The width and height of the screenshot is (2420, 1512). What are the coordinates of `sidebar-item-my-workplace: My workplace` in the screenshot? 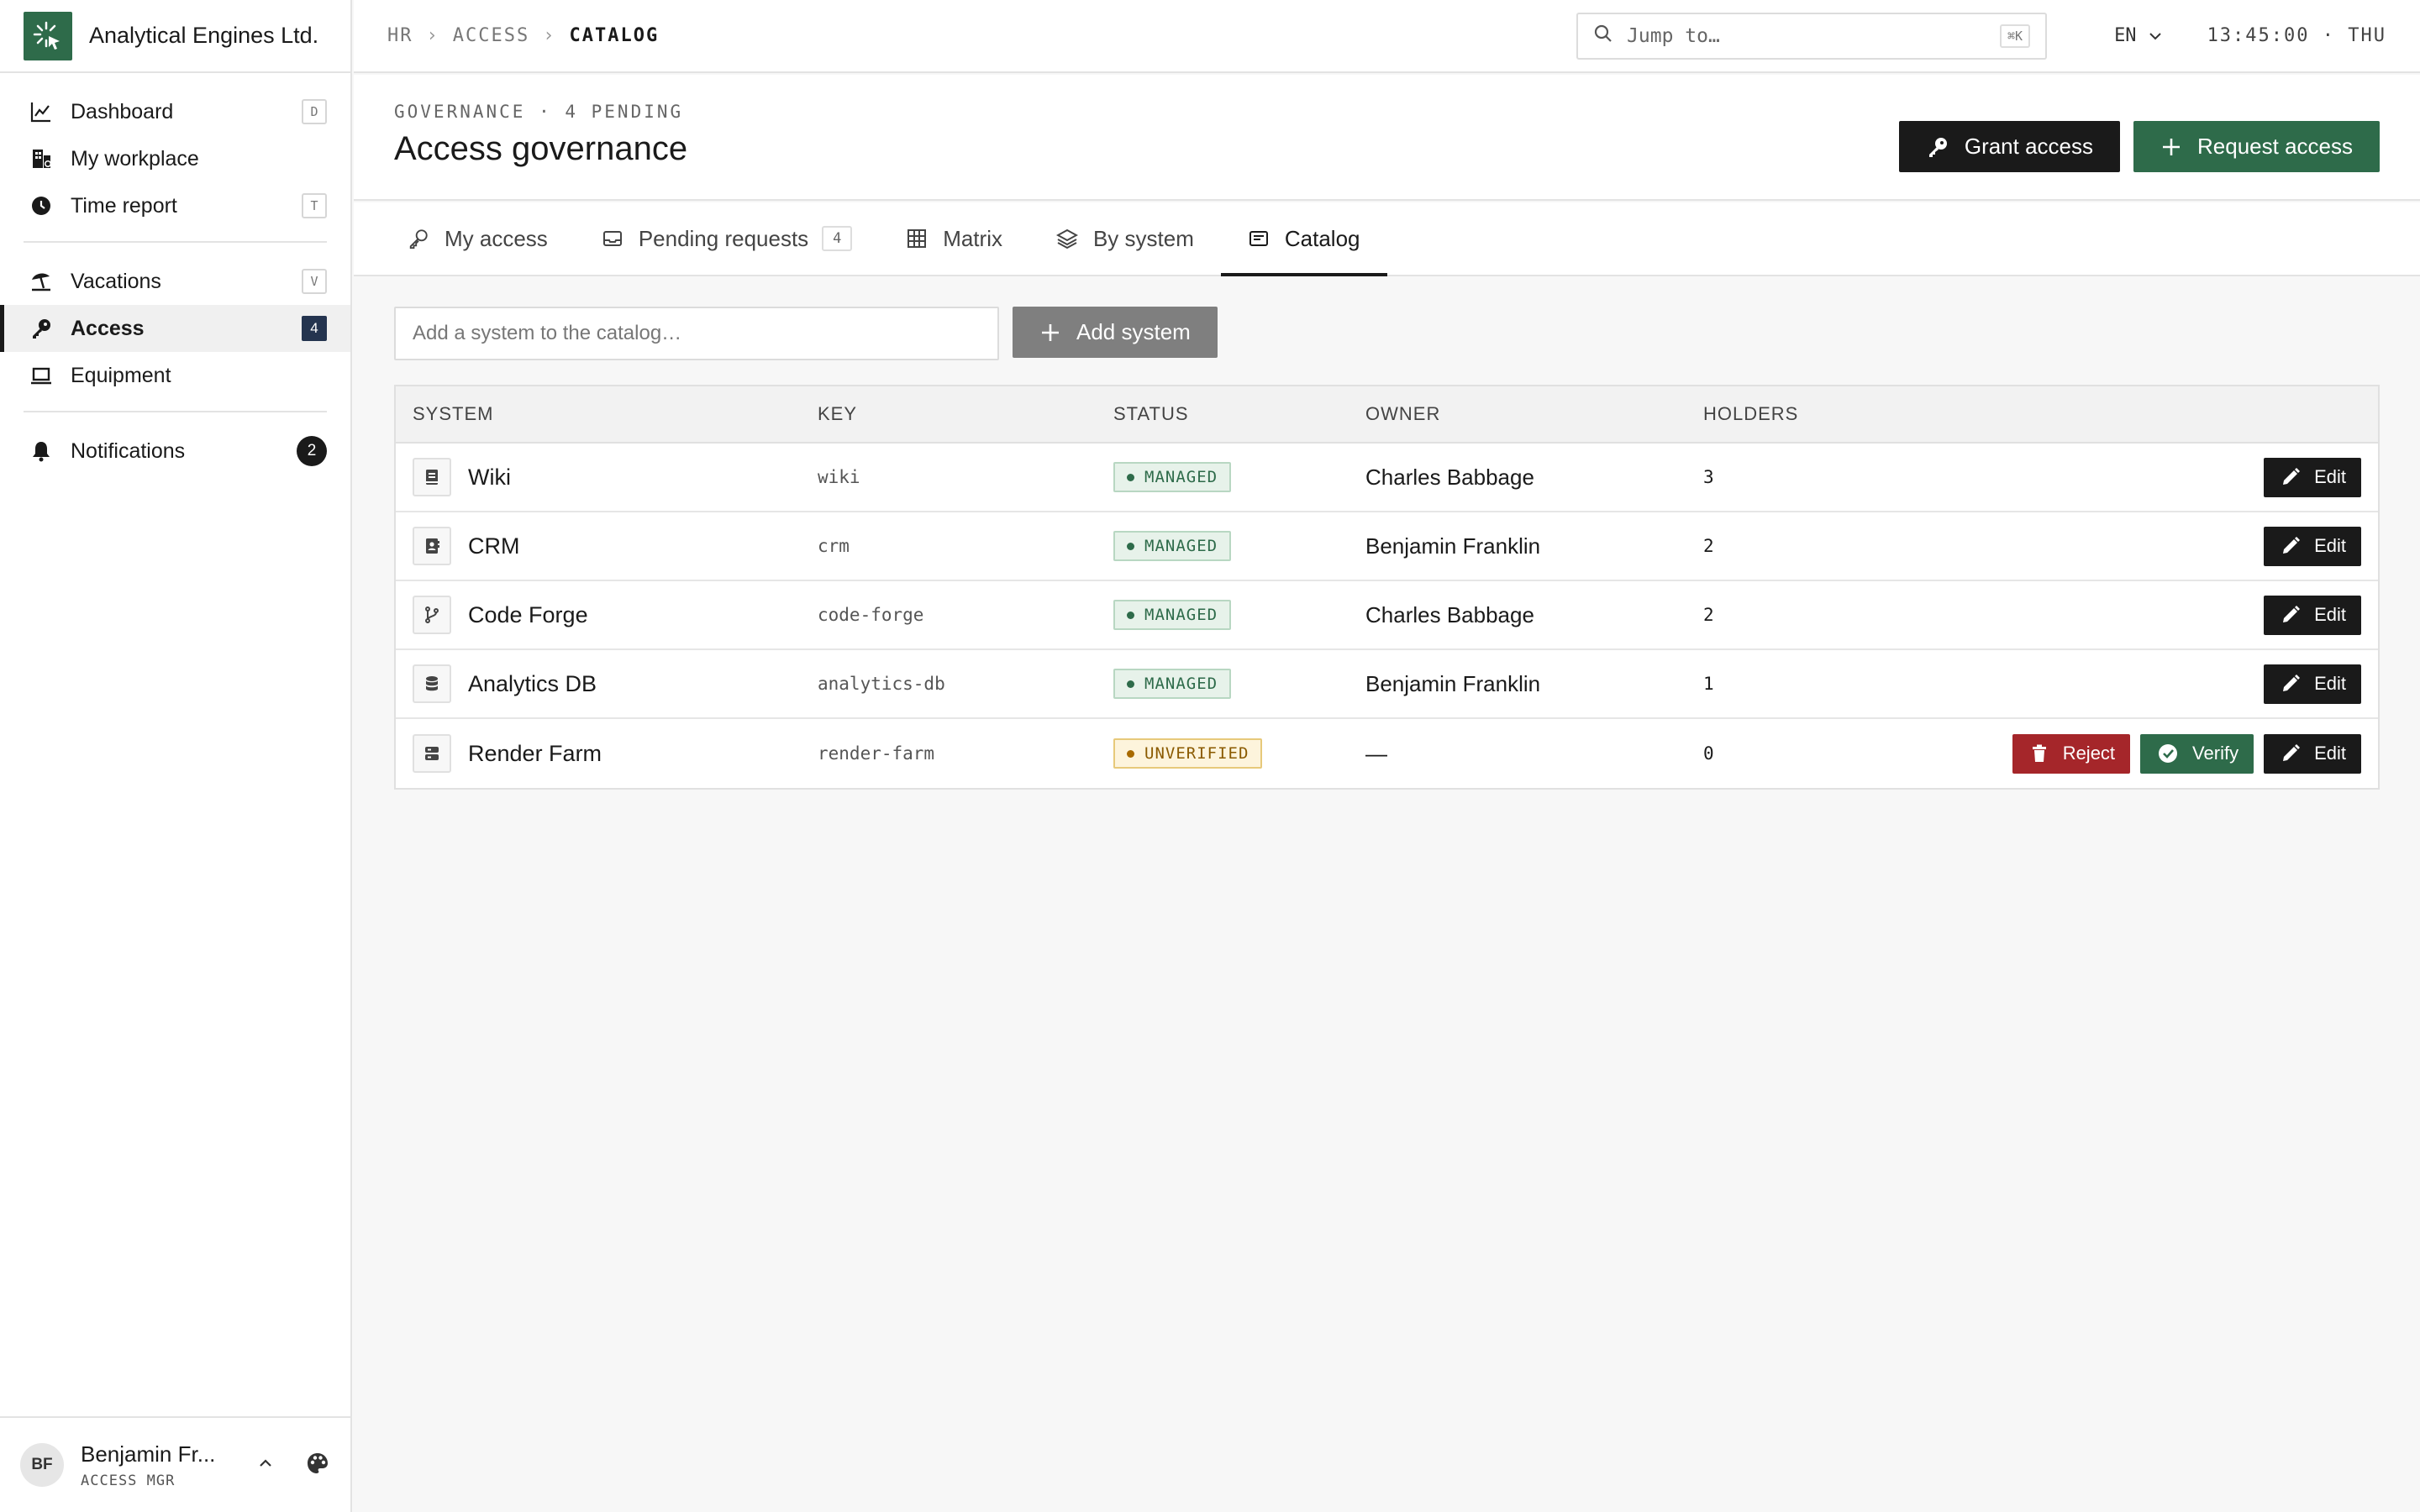 It's located at (175, 158).